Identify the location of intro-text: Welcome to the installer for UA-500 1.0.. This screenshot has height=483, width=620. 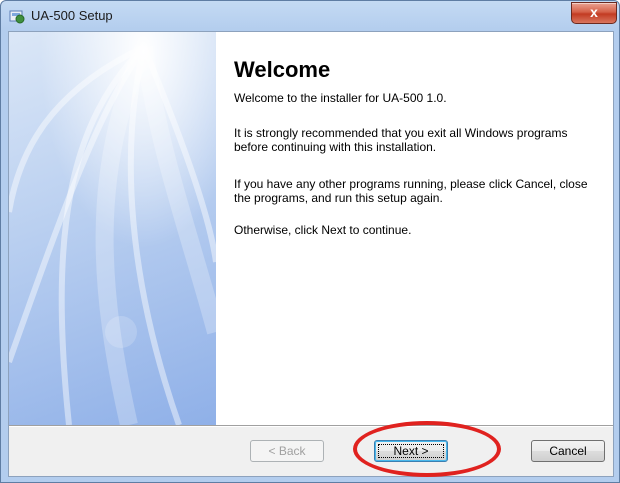
(340, 98).